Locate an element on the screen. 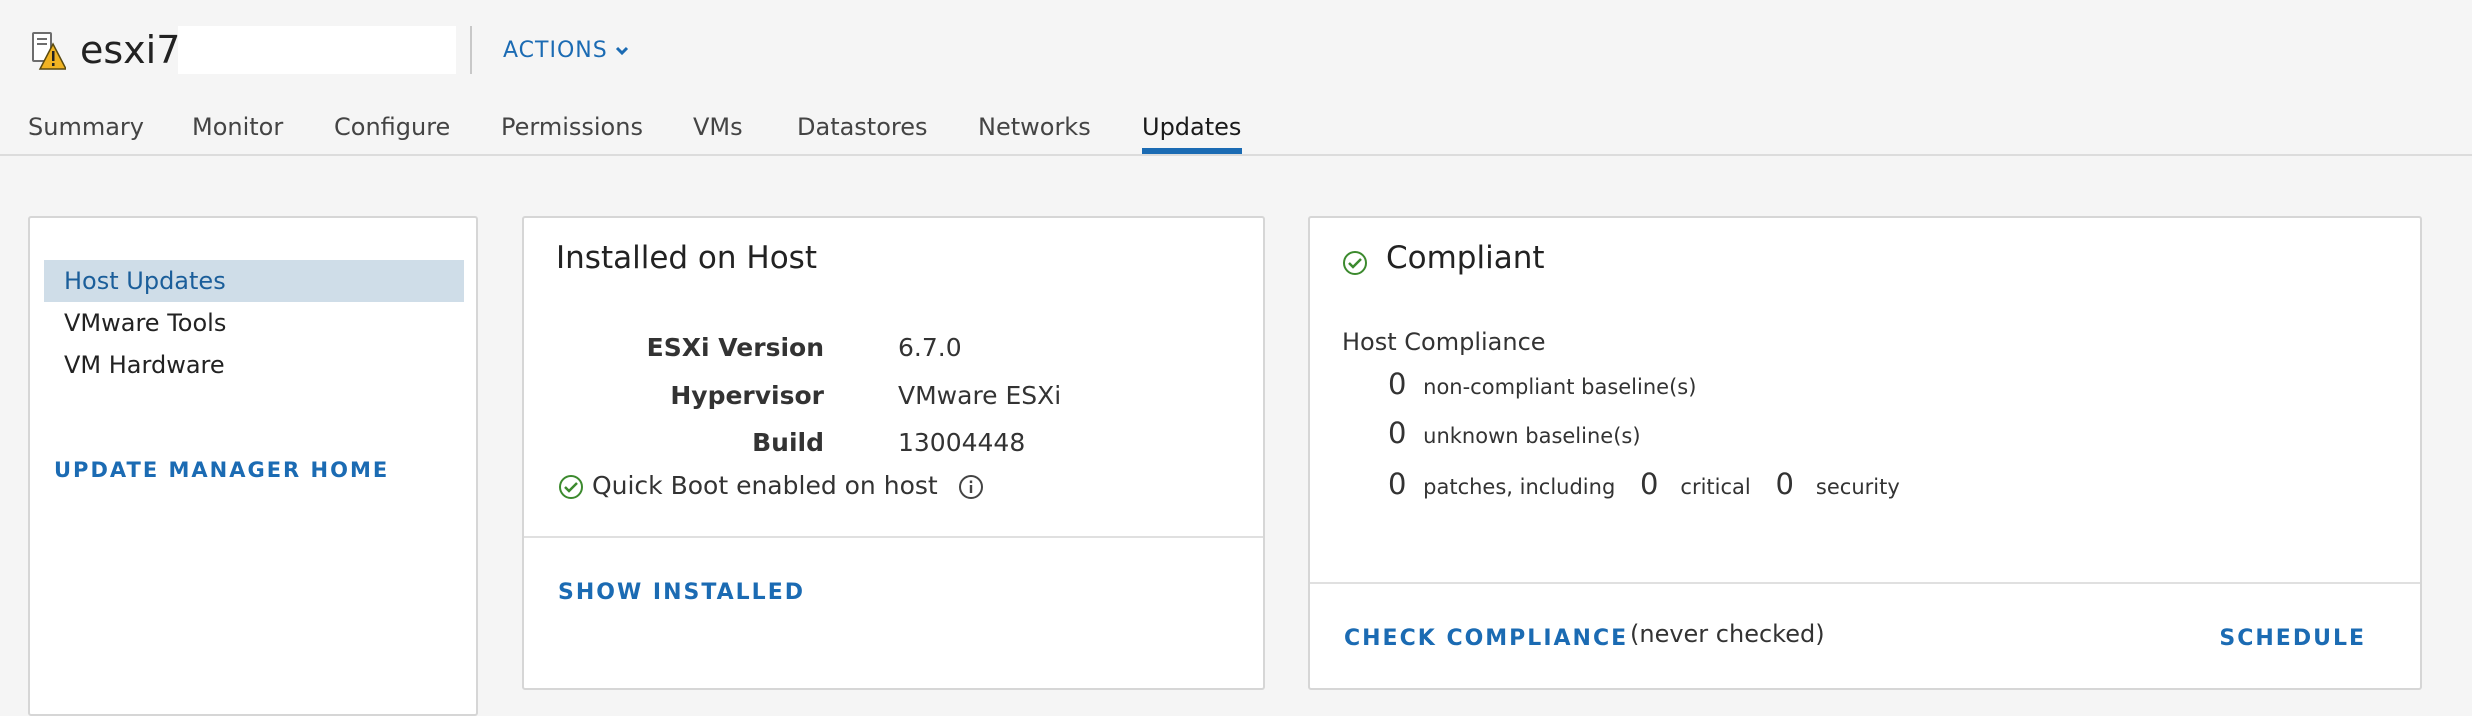 The width and height of the screenshot is (2472, 716). critical-label: critical is located at coordinates (1715, 487).